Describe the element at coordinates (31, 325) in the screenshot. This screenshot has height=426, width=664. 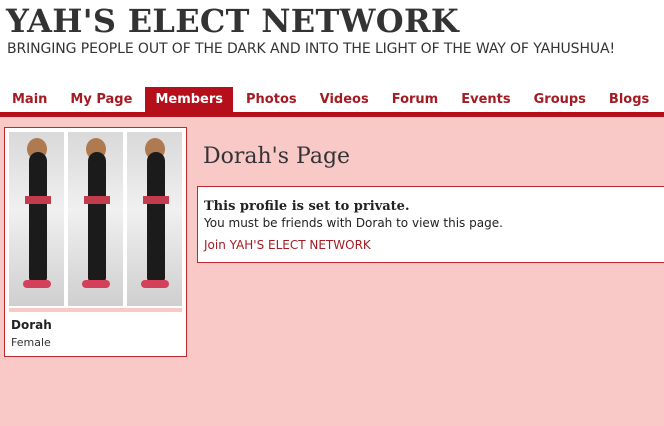
I see `member-name: Dorah` at that location.